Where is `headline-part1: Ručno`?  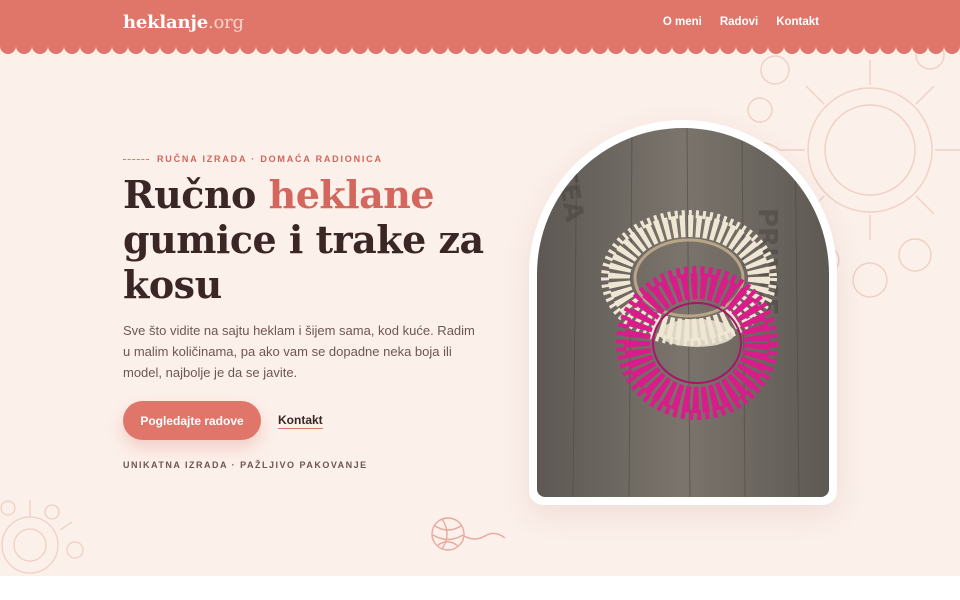 headline-part1: Ručno is located at coordinates (196, 194).